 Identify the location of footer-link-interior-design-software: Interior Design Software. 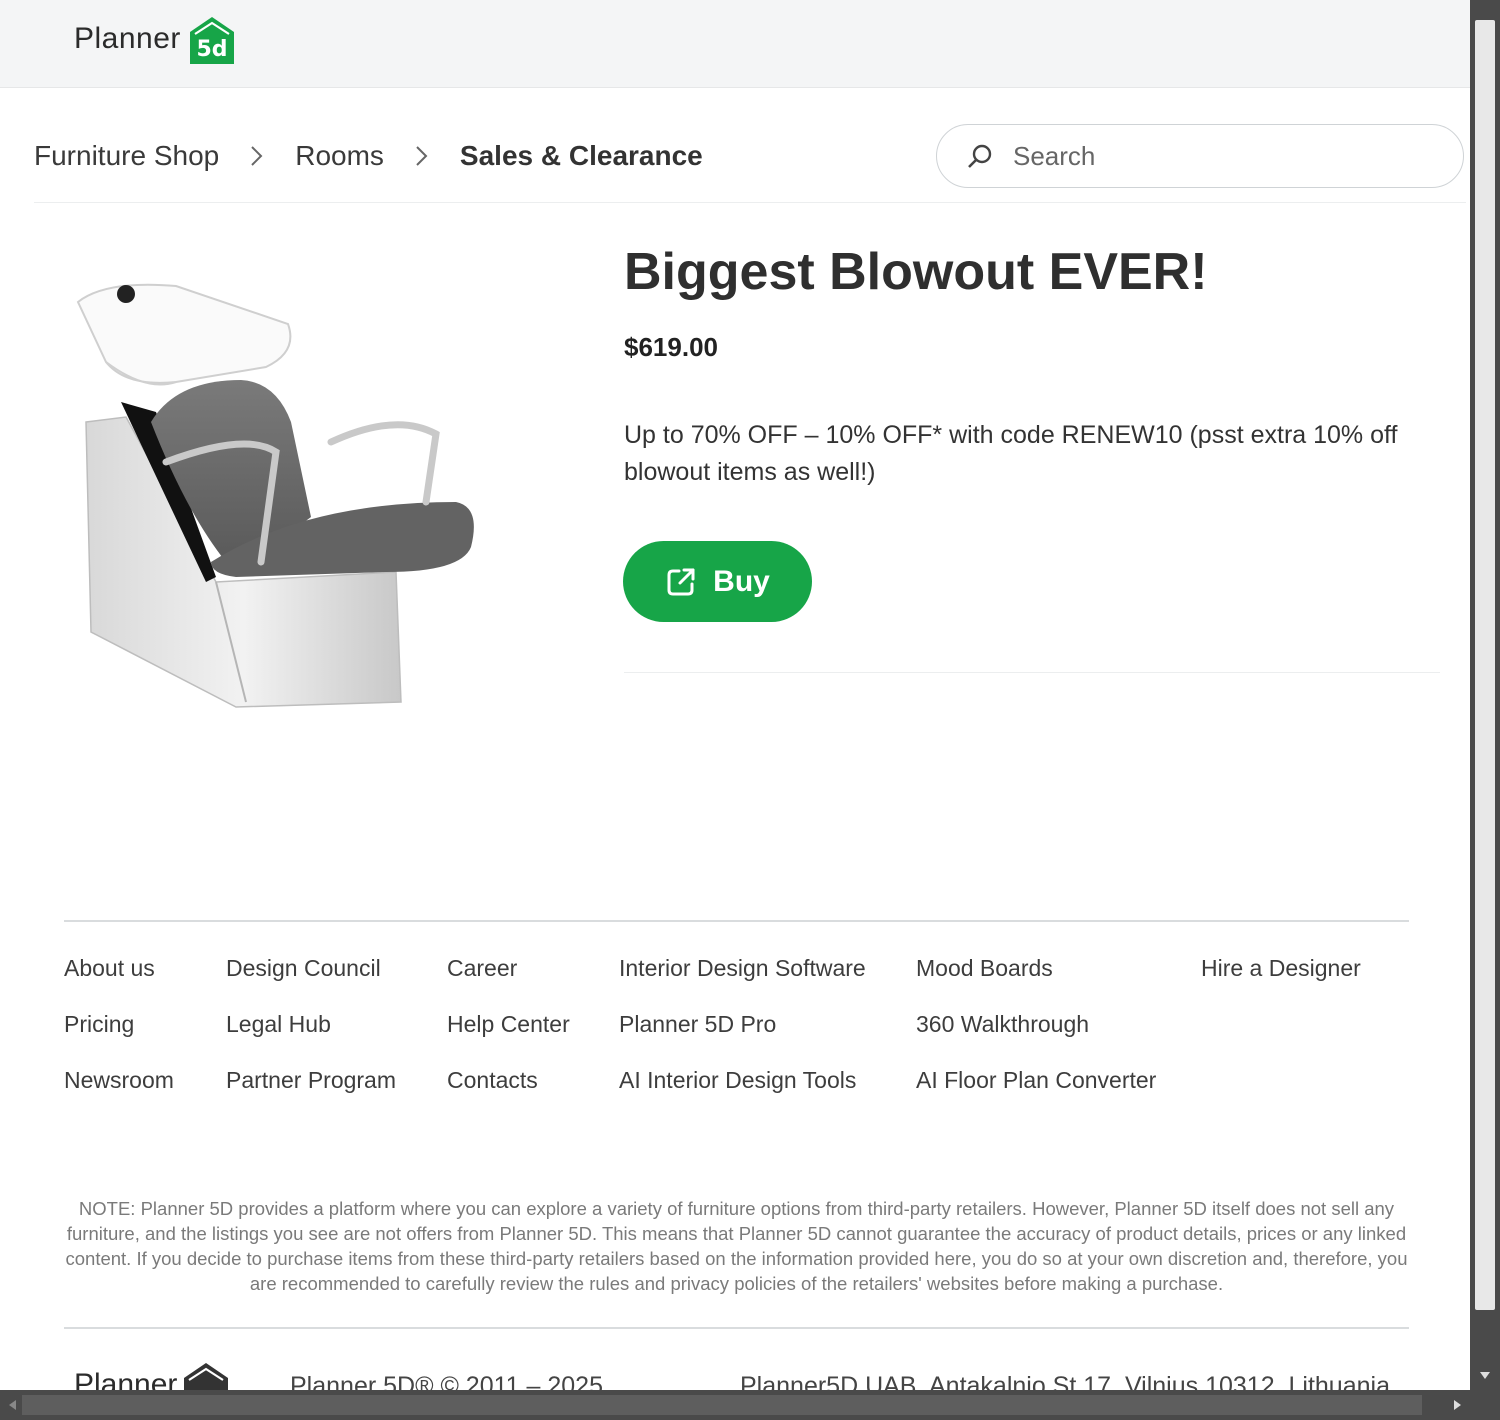
(742, 978).